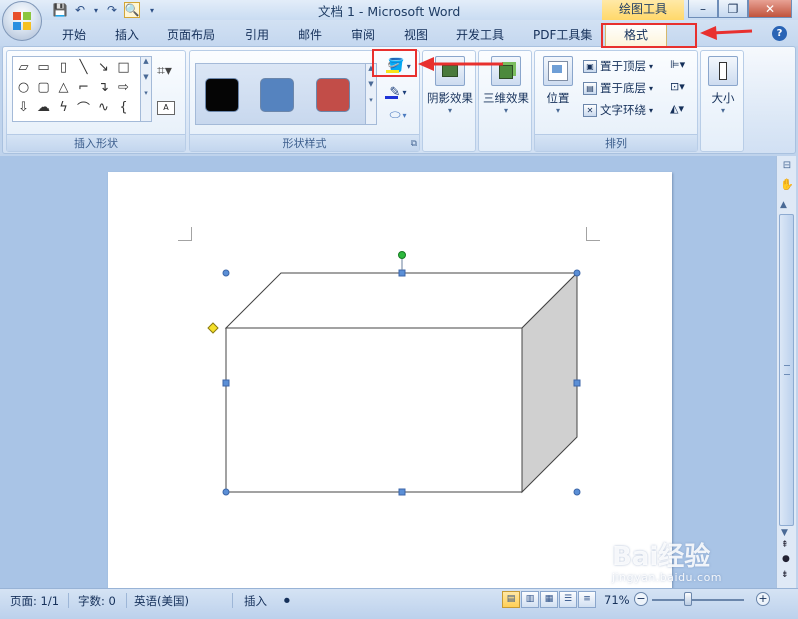  I want to click on position-dropdown-icon: ▾, so click(557, 110).